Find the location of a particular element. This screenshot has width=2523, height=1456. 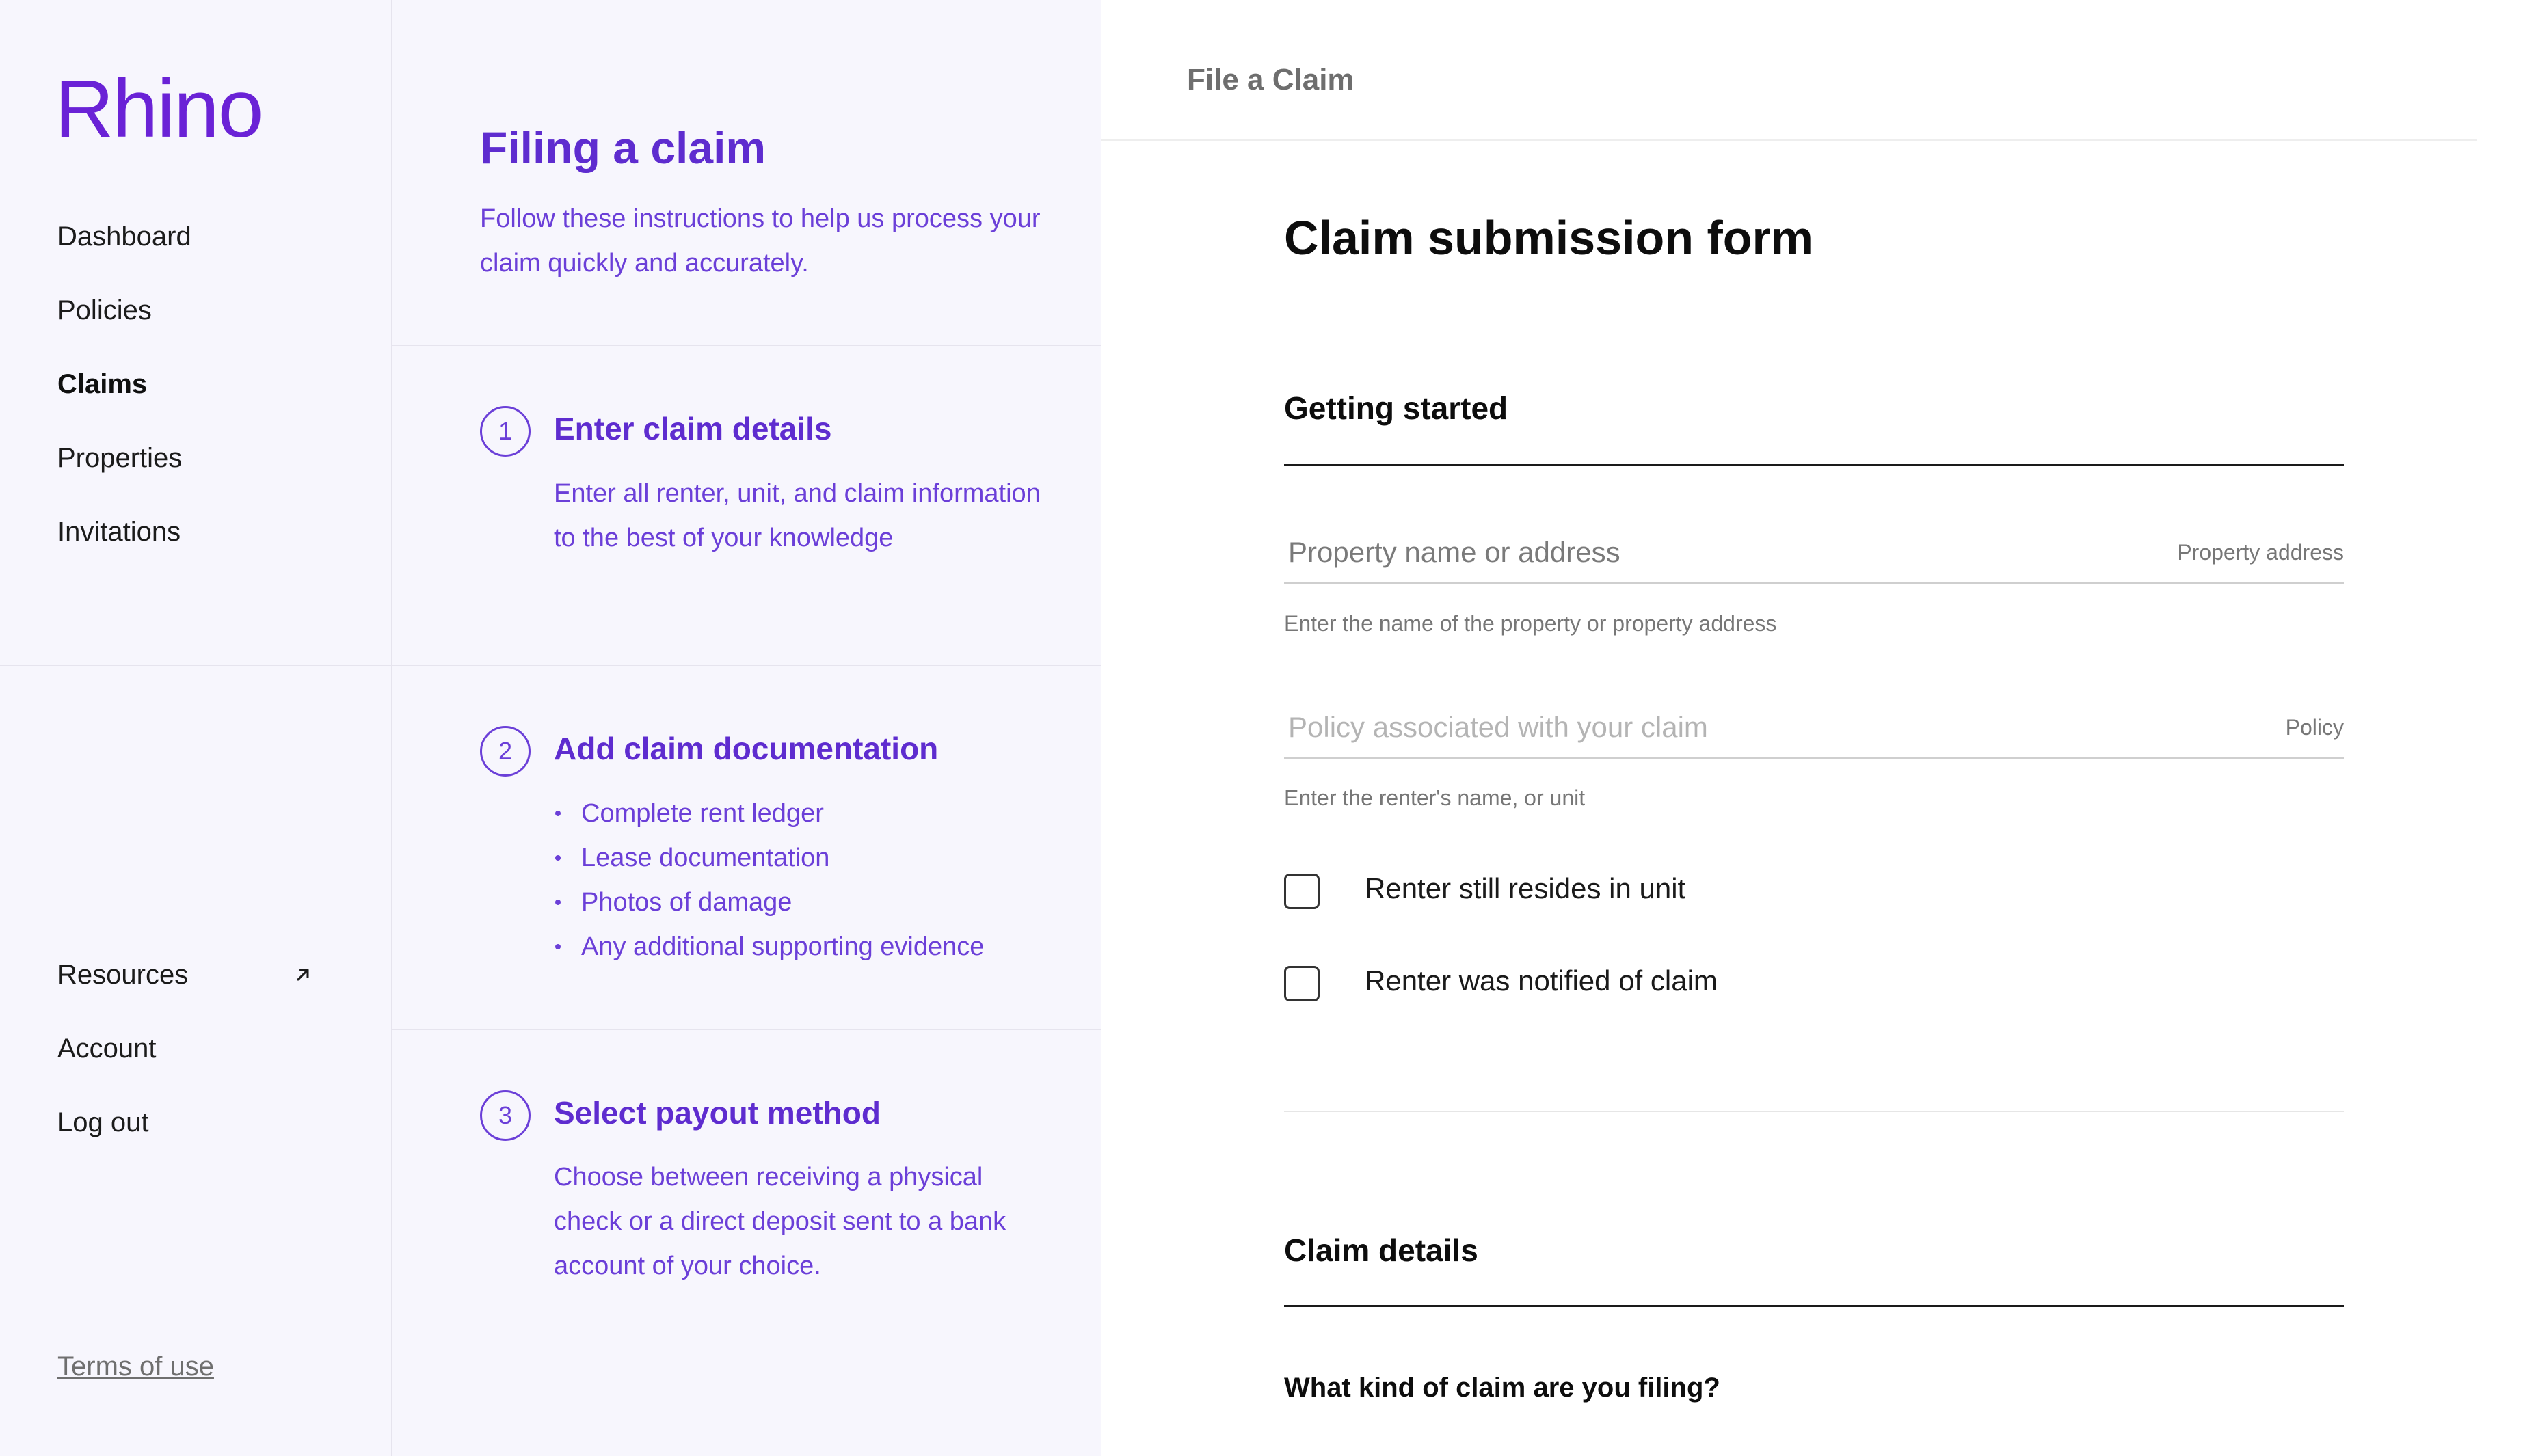

step-2-number: 2 is located at coordinates (505, 751).